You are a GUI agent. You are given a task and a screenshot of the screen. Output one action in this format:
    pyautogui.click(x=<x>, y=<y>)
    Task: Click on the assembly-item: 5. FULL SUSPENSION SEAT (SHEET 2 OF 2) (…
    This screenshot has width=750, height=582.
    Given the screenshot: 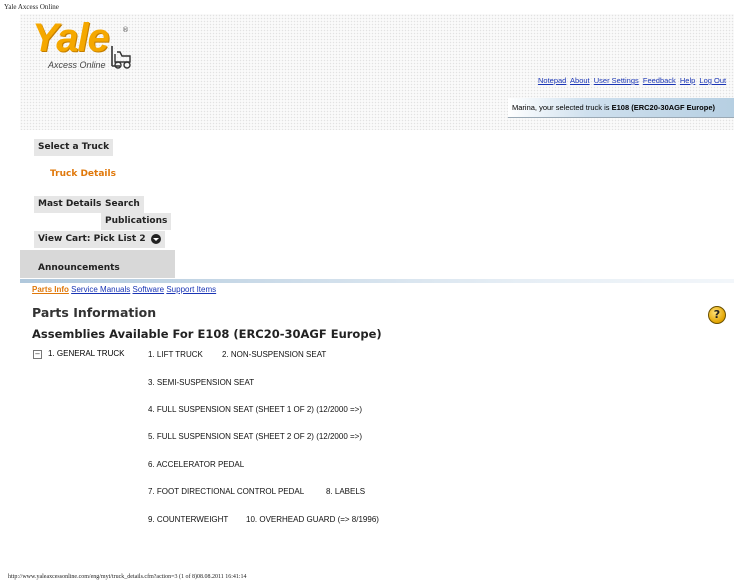 What is the action you would take?
    pyautogui.click(x=255, y=436)
    